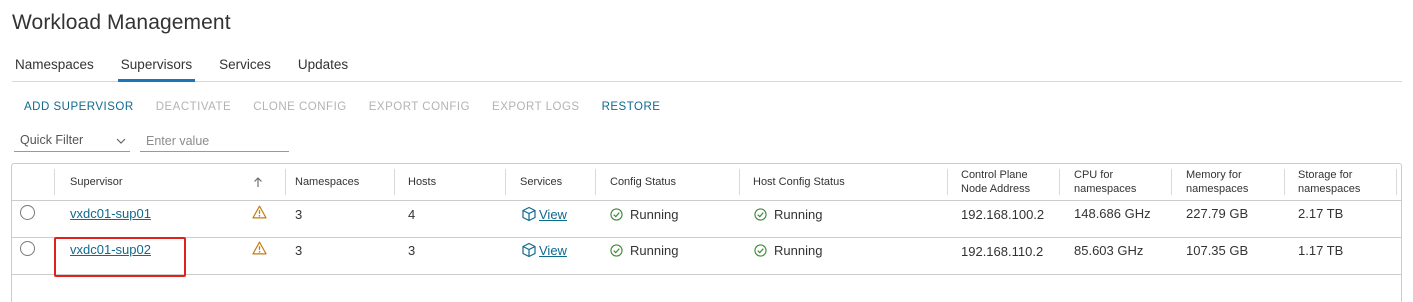 This screenshot has height=302, width=1413. What do you see at coordinates (121, 22) in the screenshot?
I see `page-title: Workload Management` at bounding box center [121, 22].